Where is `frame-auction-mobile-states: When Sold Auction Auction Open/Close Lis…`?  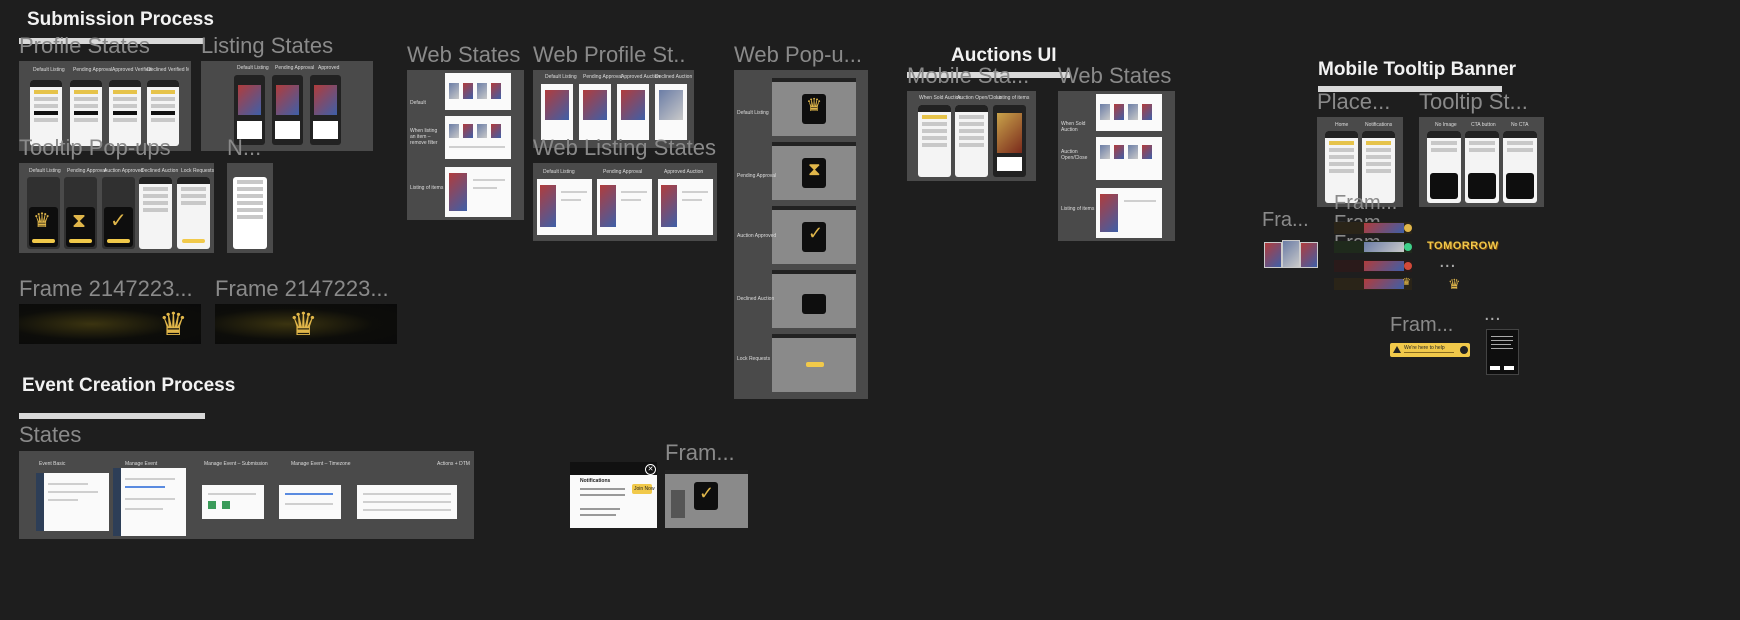
frame-auction-mobile-states: When Sold Auction Auction Open/Close Lis… is located at coordinates (971, 136).